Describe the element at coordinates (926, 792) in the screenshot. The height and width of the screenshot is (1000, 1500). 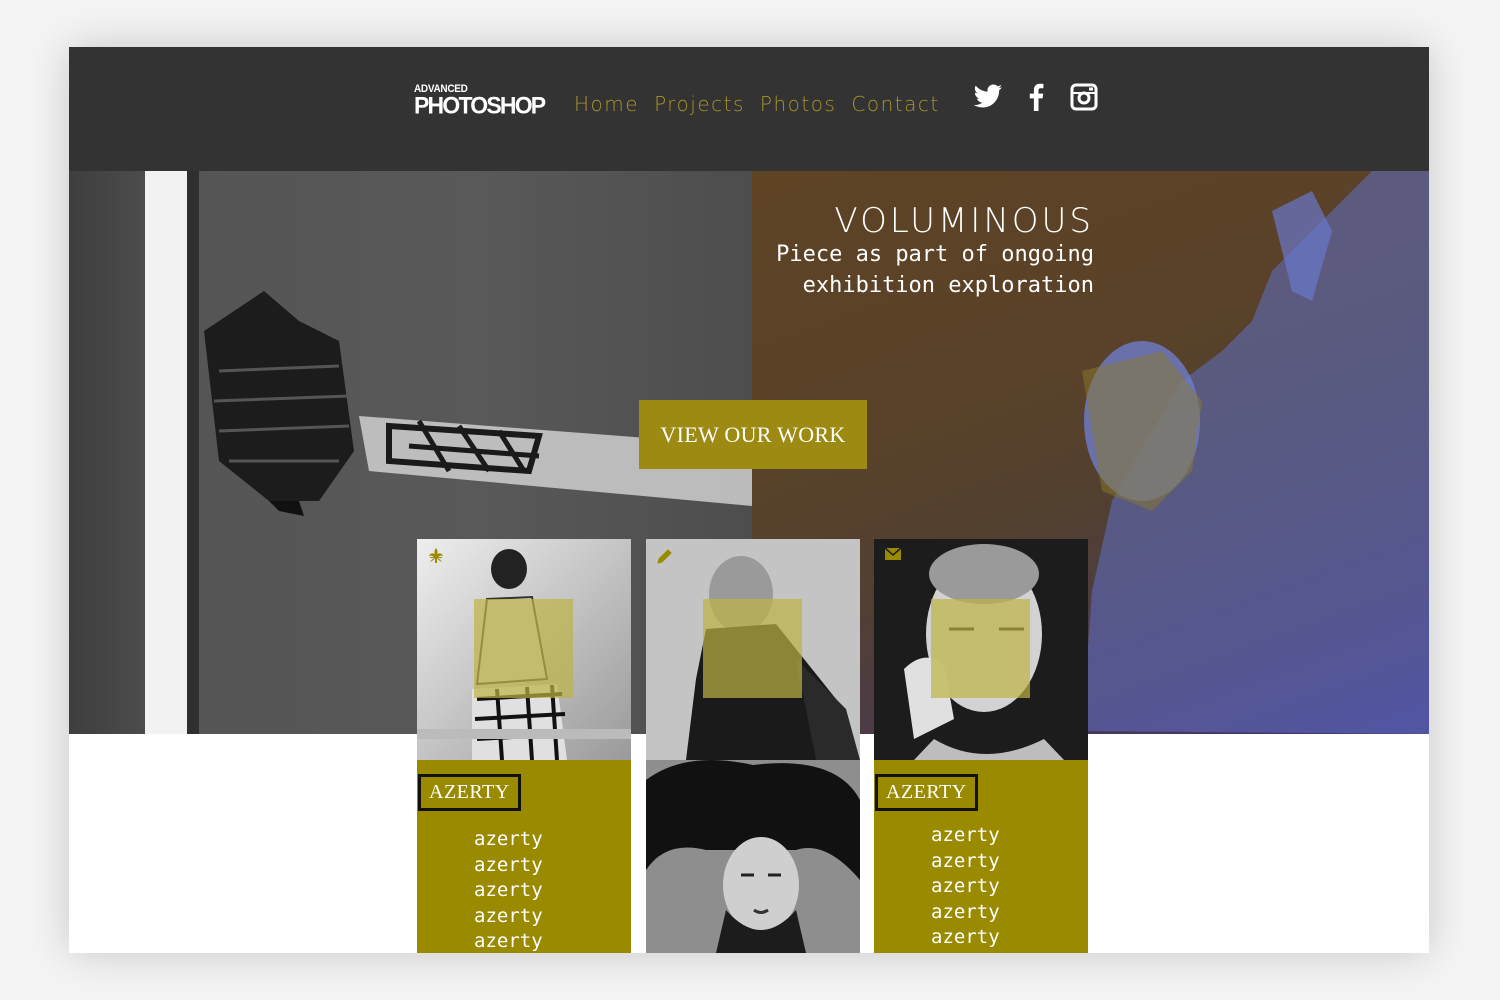
I see `card-3-tag: AZERTY` at that location.